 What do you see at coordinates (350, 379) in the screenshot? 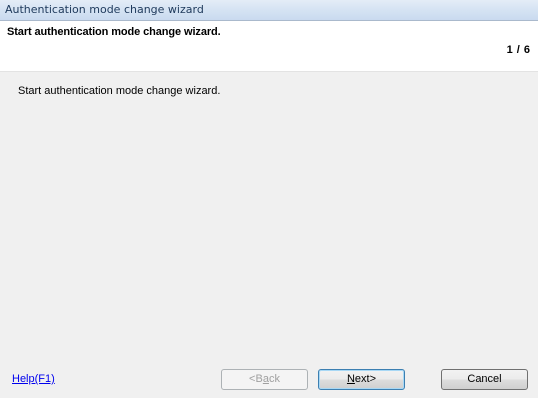
I see `next-button-mnemonic: N` at bounding box center [350, 379].